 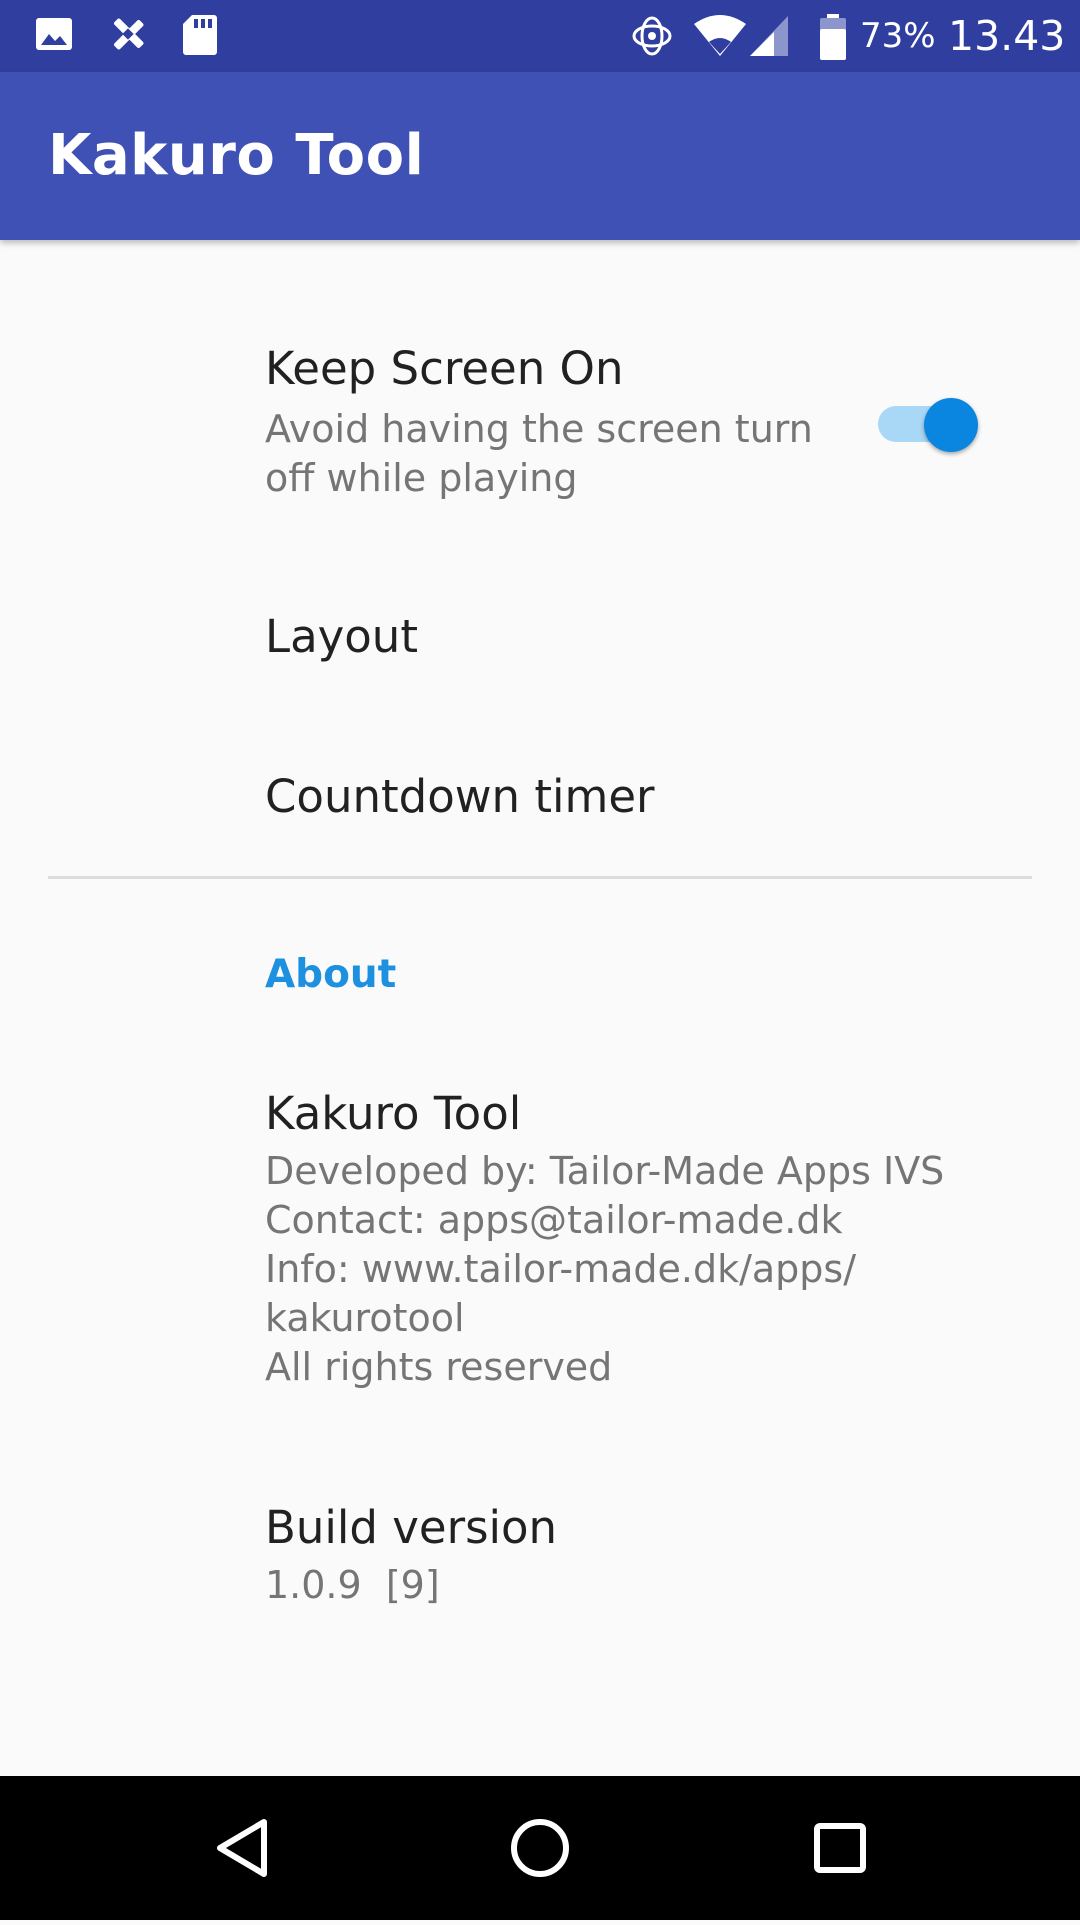 I want to click on image-icon, so click(x=54, y=36).